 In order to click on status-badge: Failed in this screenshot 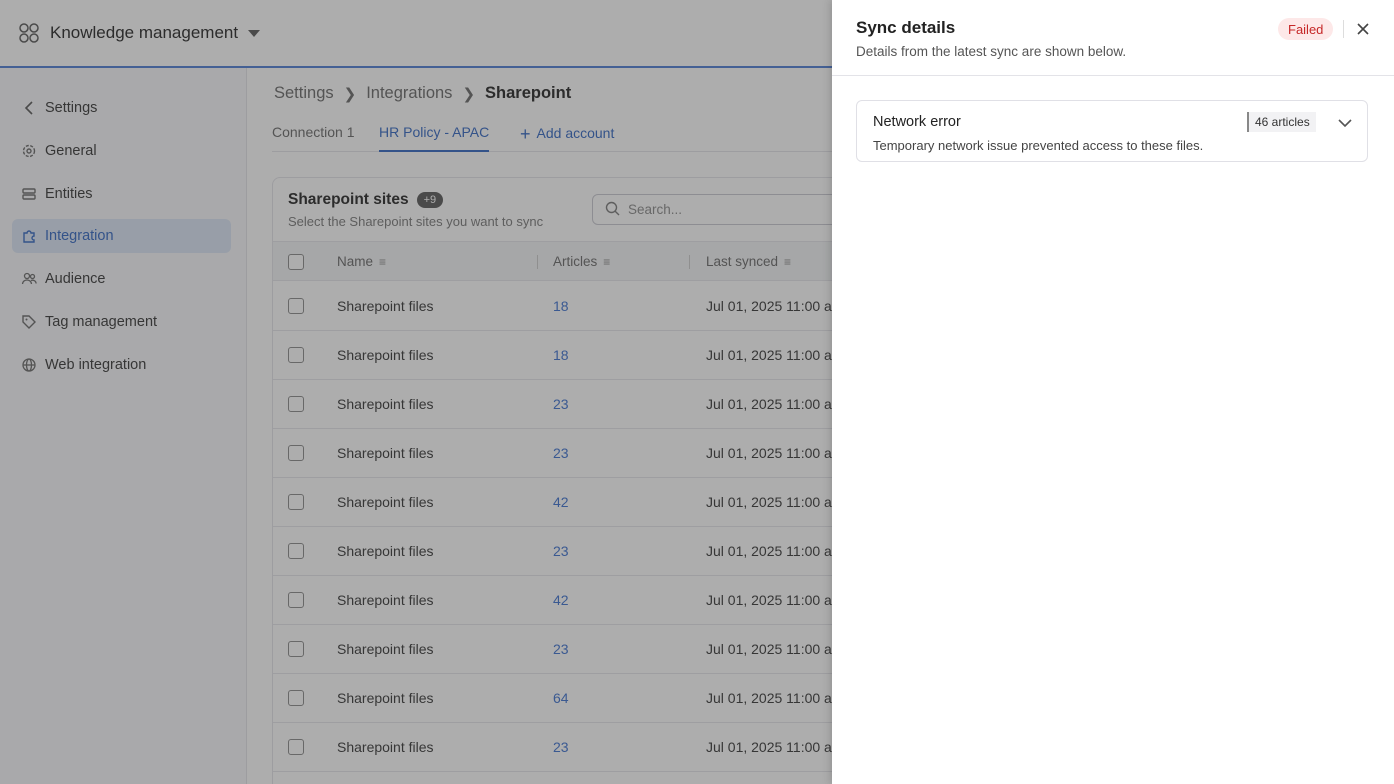, I will do `click(1306, 29)`.